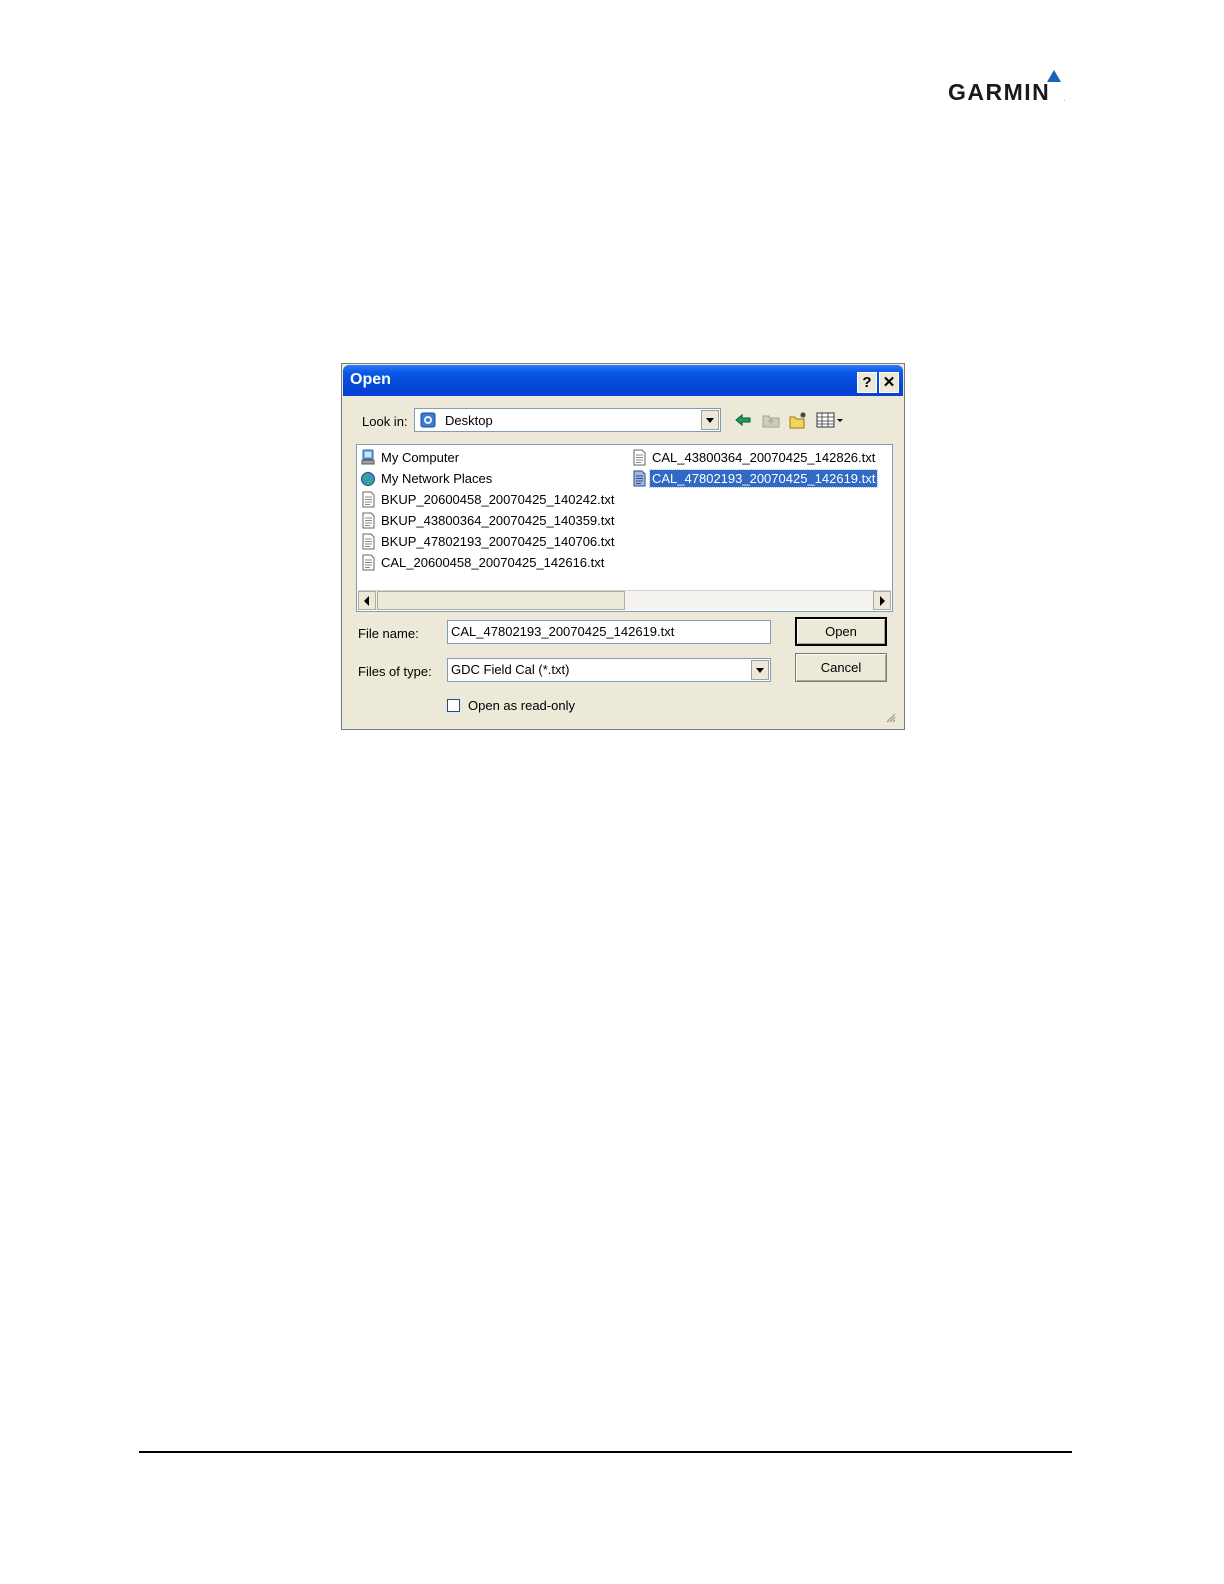 This screenshot has width=1224, height=1584. What do you see at coordinates (437, 478) in the screenshot?
I see `file-name: My Network Places` at bounding box center [437, 478].